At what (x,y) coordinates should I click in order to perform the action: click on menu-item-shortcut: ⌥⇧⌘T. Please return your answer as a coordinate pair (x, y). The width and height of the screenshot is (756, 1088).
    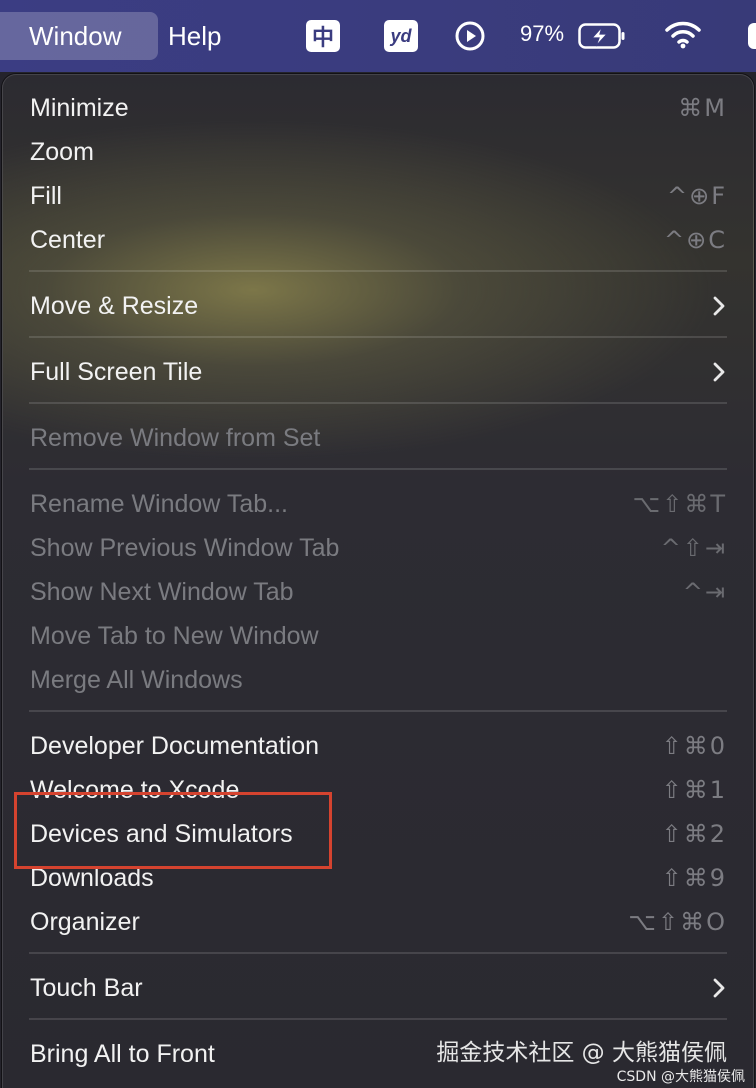
    Looking at the image, I should click on (679, 504).